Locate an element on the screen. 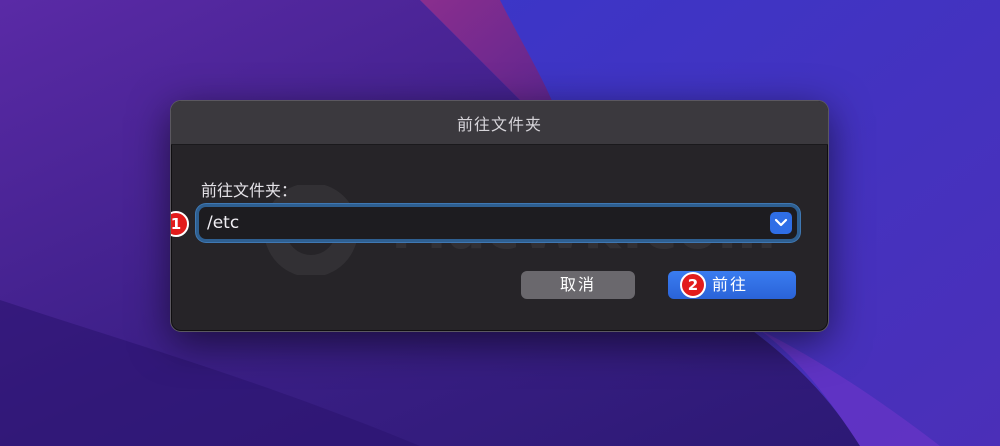  step-2-badge: 2 is located at coordinates (693, 285).